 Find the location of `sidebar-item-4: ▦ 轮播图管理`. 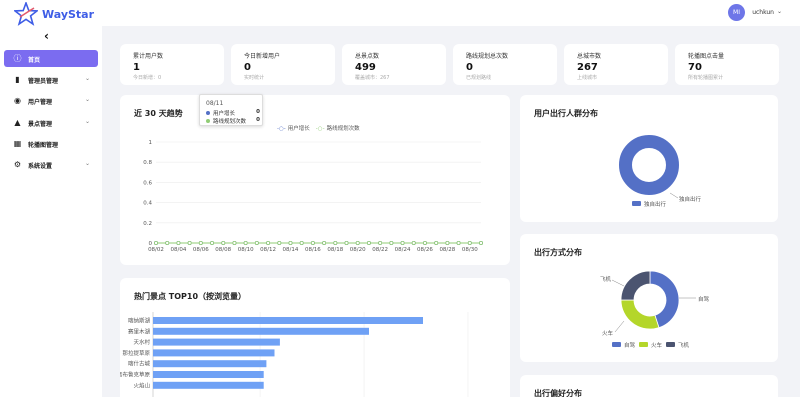

sidebar-item-4: ▦ 轮播图管理 is located at coordinates (51, 143).